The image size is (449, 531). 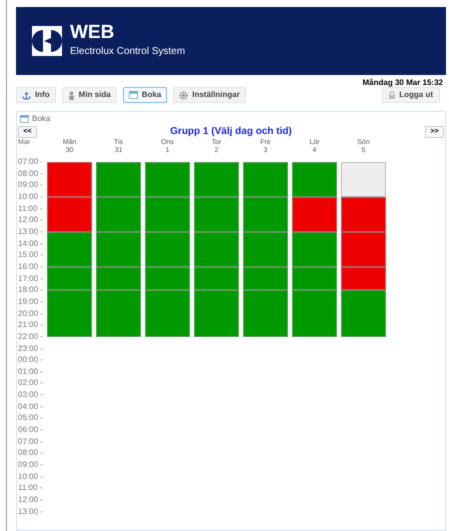 I want to click on nav-tab: Inställningar, so click(x=209, y=95).